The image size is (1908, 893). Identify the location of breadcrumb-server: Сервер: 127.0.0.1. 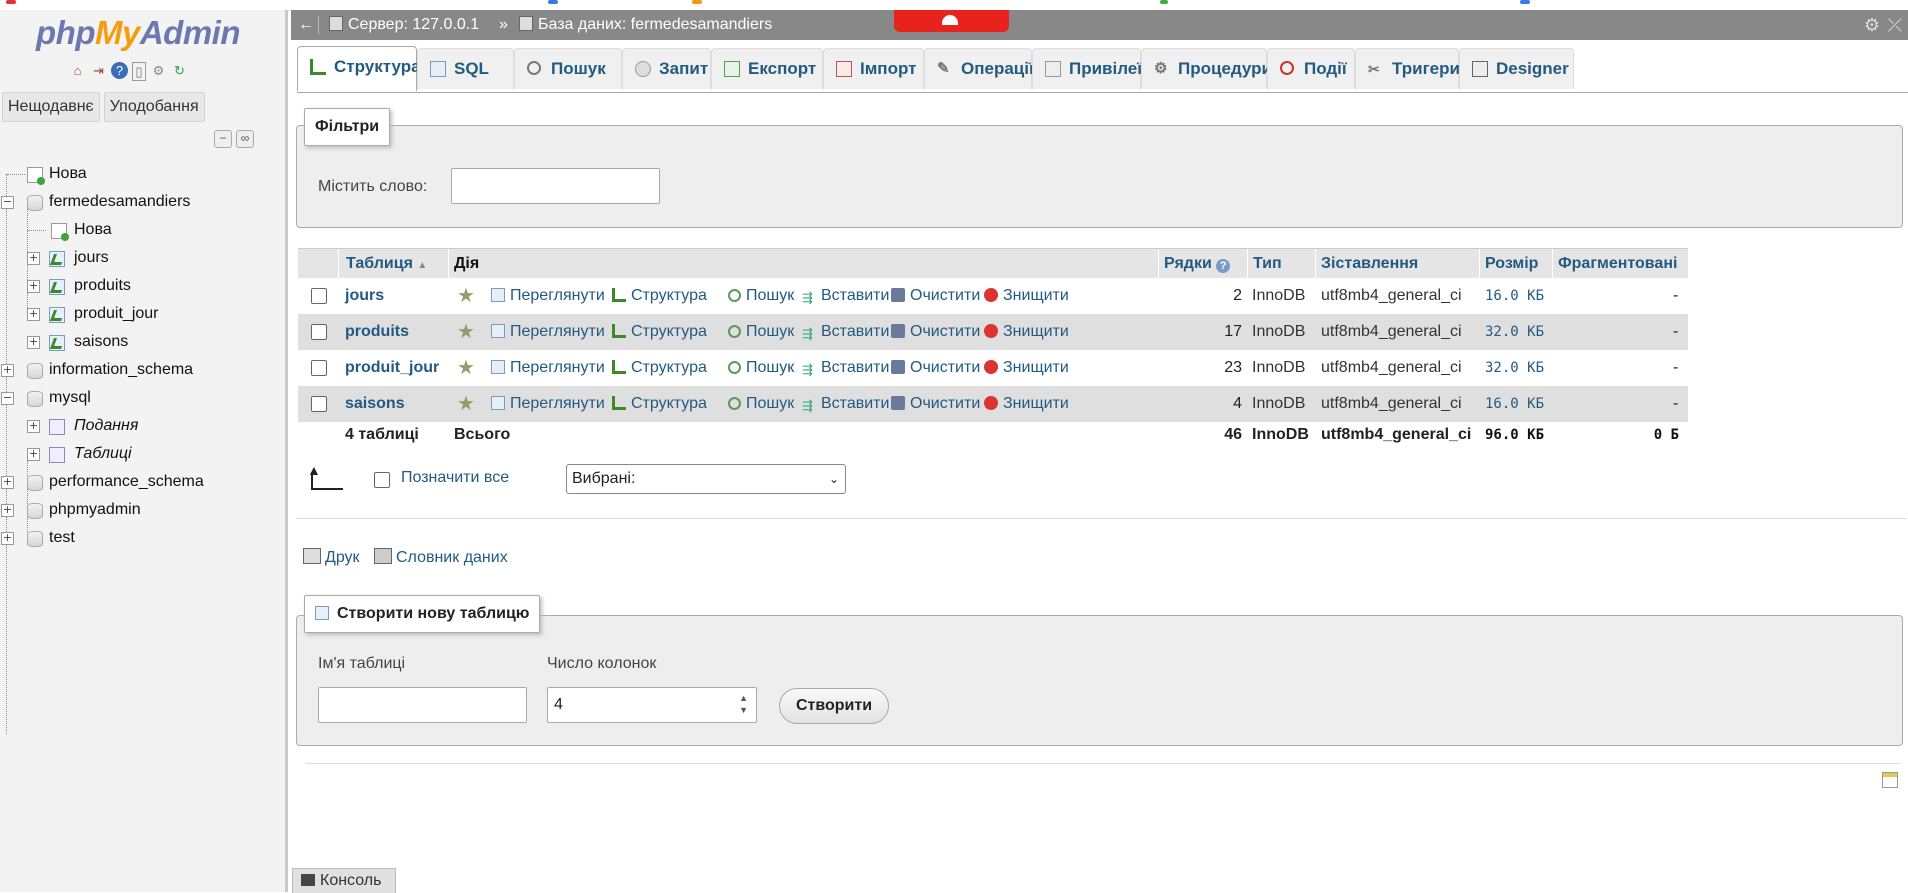
(404, 25).